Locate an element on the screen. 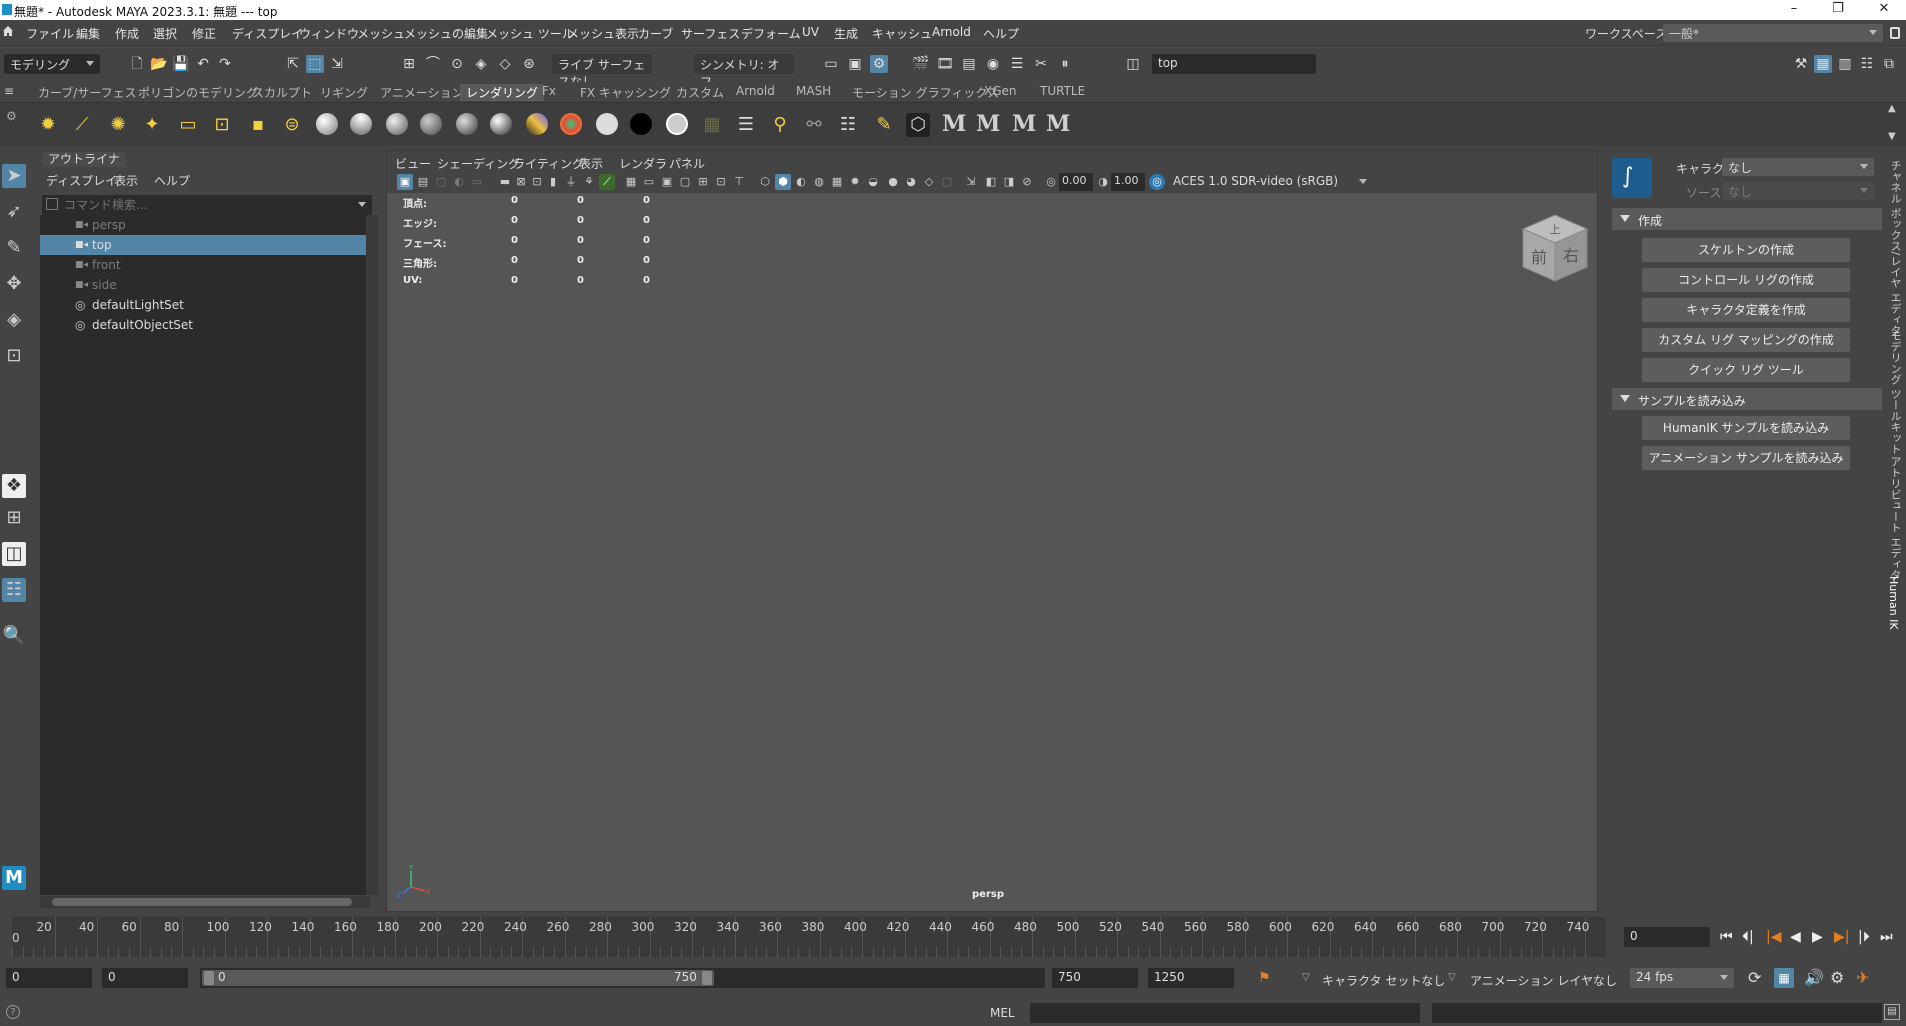 The image size is (1906, 1026). viewport-menu-panels: パネル is located at coordinates (687, 163).